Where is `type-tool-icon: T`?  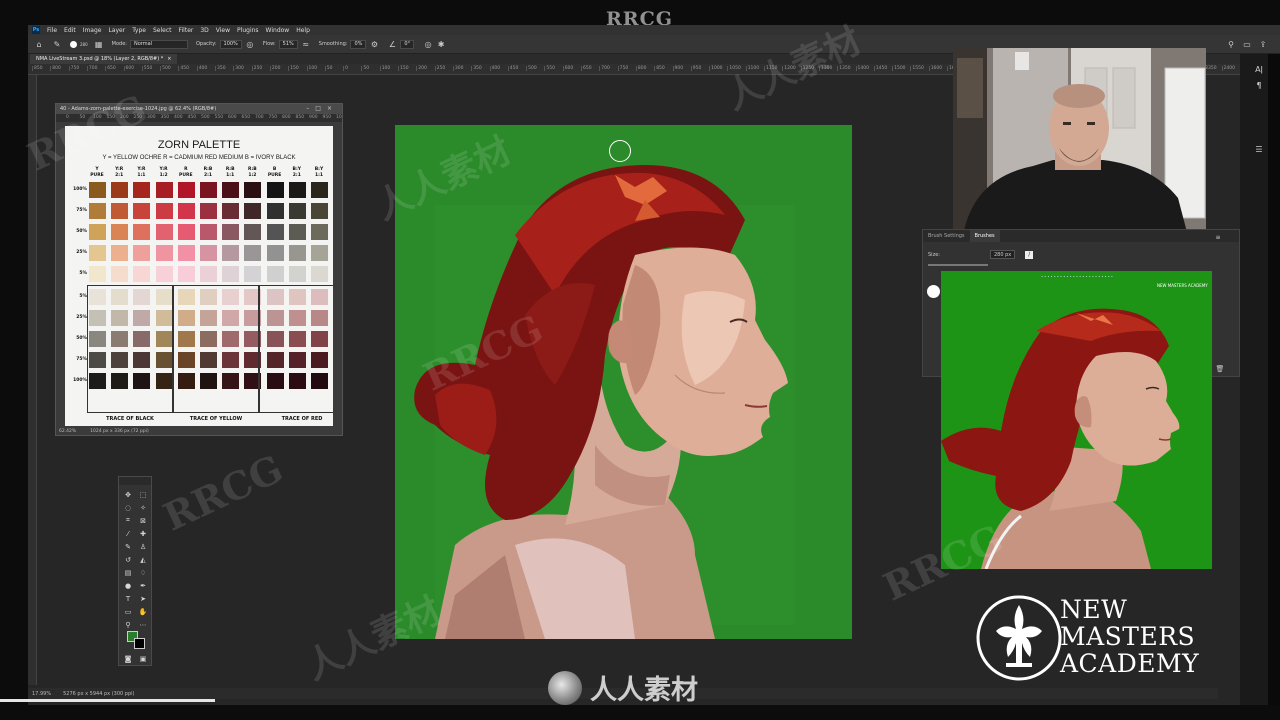
type-tool-icon: T is located at coordinates (128, 598).